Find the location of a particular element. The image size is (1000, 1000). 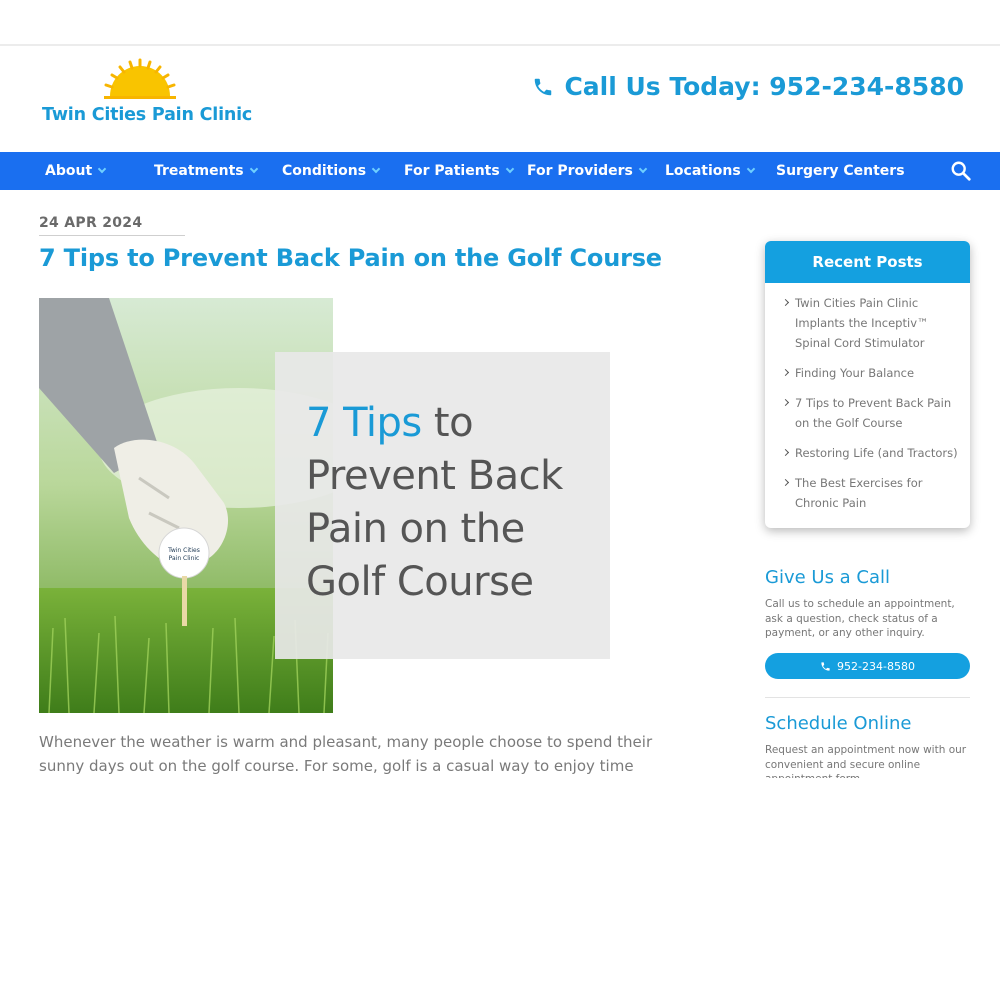

nav-item-locations: Locations is located at coordinates (710, 171).